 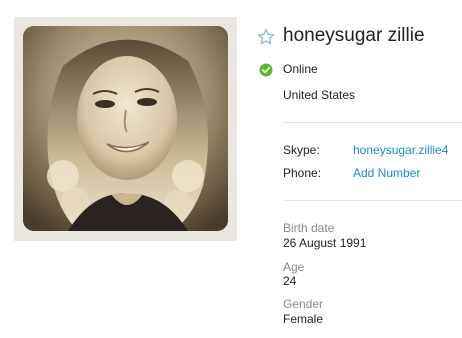 I want to click on location-text: United States, so click(x=319, y=95).